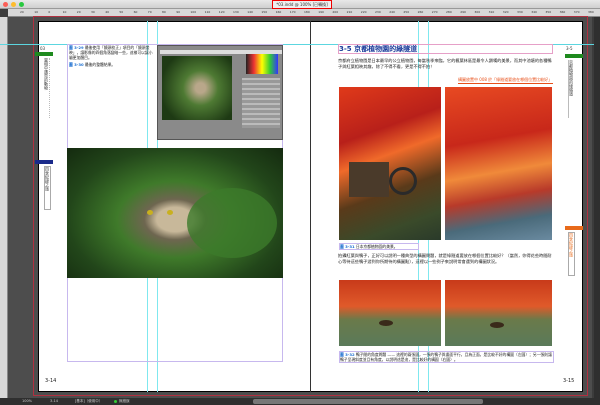 The height and width of the screenshot is (405, 600). I want to click on ruler-tick-label: 260, so click(420, 12).